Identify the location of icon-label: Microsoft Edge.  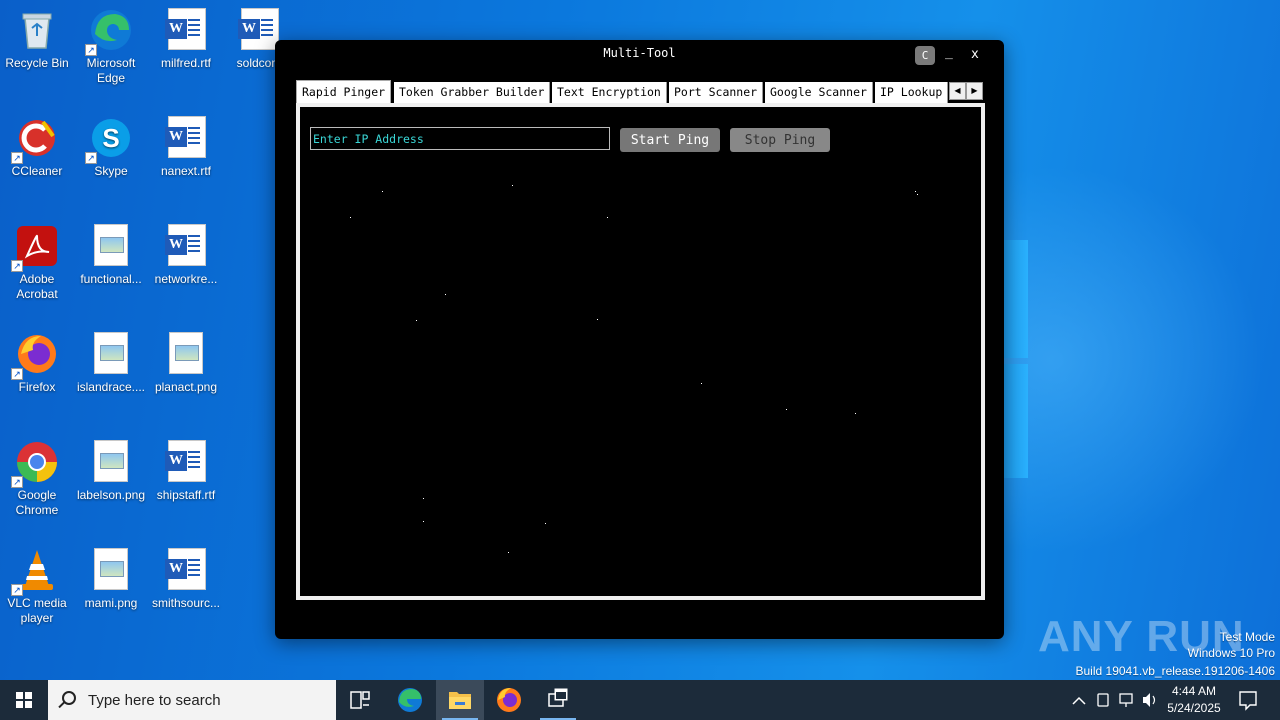
(111, 70).